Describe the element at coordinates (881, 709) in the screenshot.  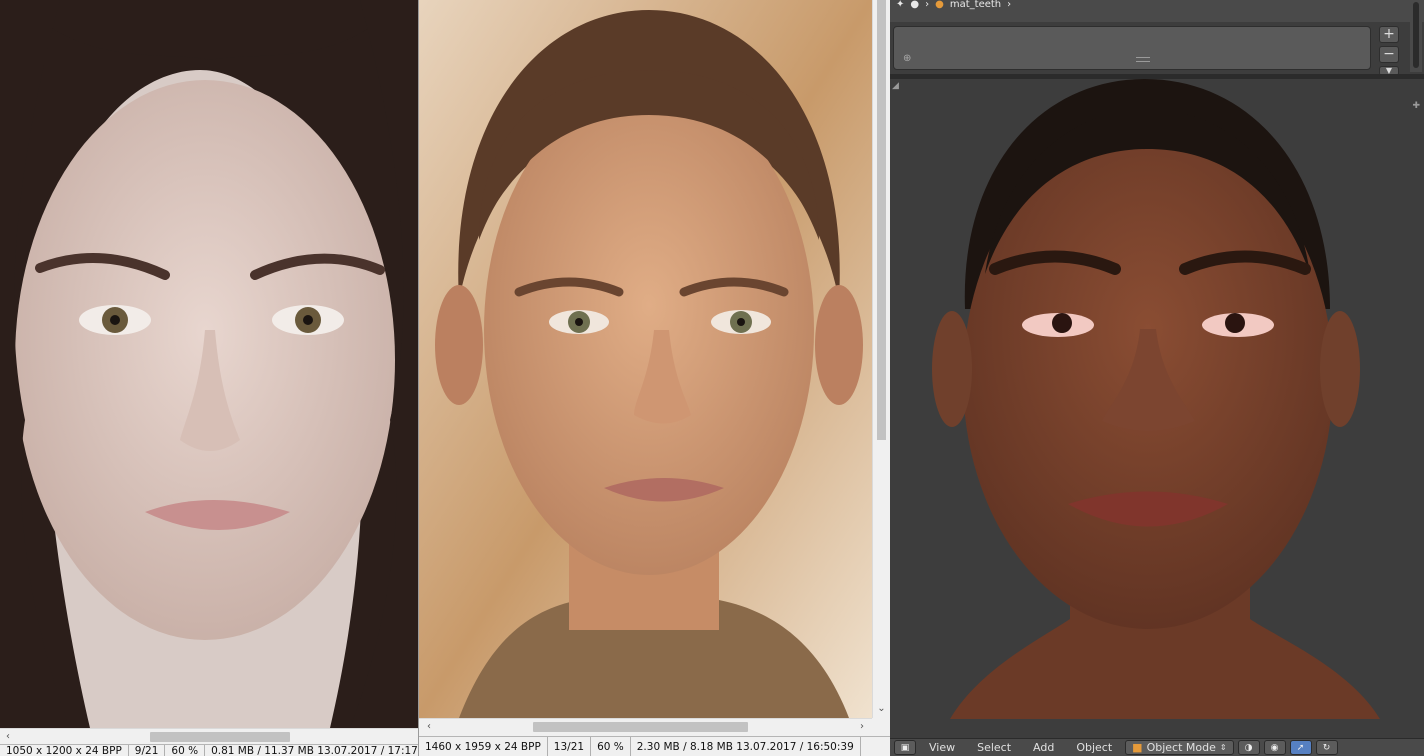
I see `scroll-down-arrow-icon: ⌄` at that location.